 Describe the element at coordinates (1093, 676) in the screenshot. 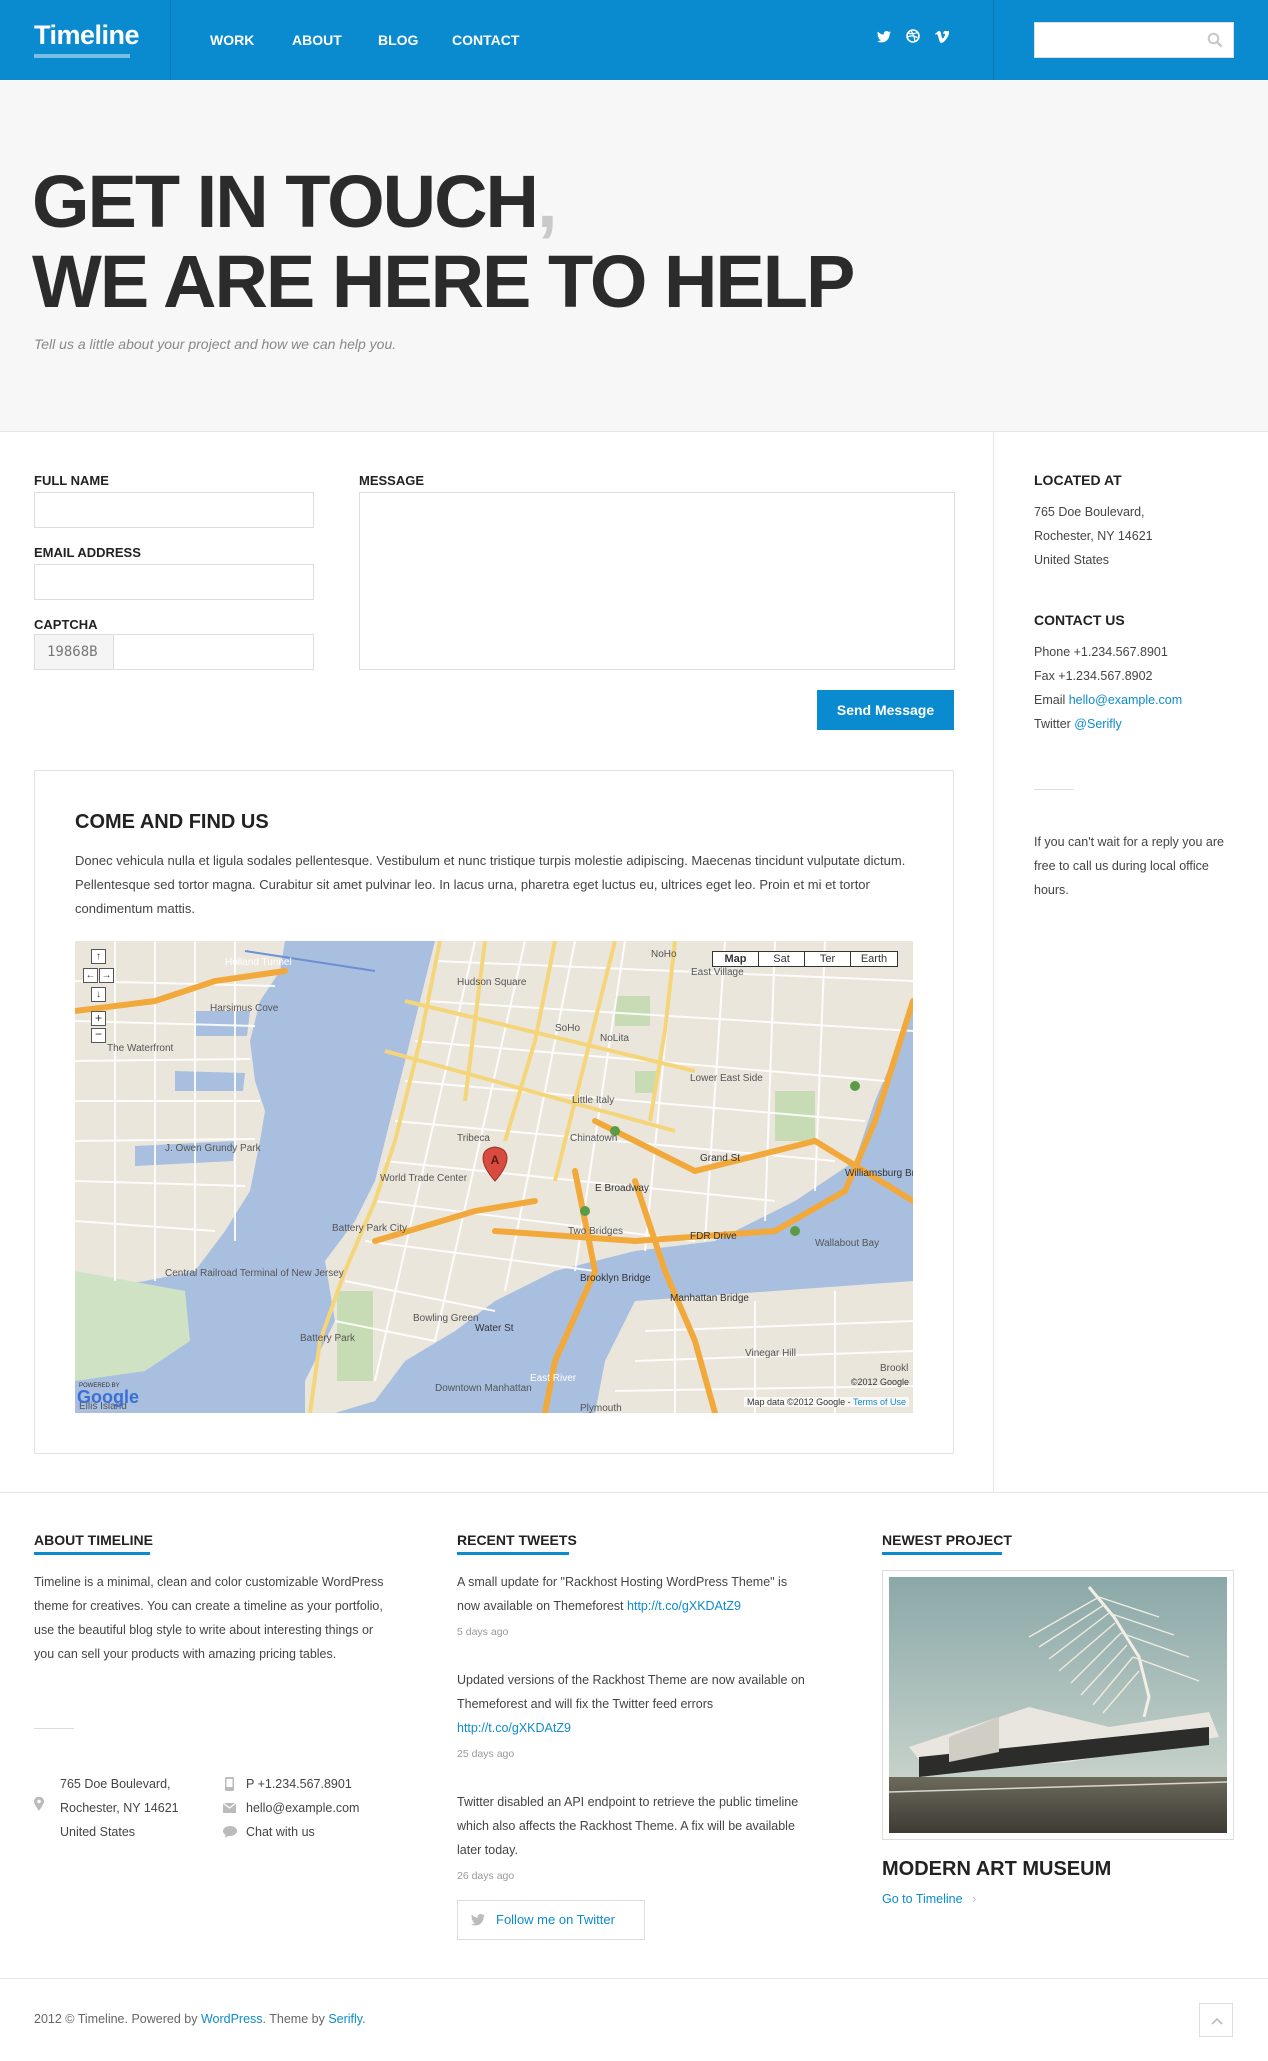

I see `sidebar-fax: Fax +1.234.567.8902` at that location.